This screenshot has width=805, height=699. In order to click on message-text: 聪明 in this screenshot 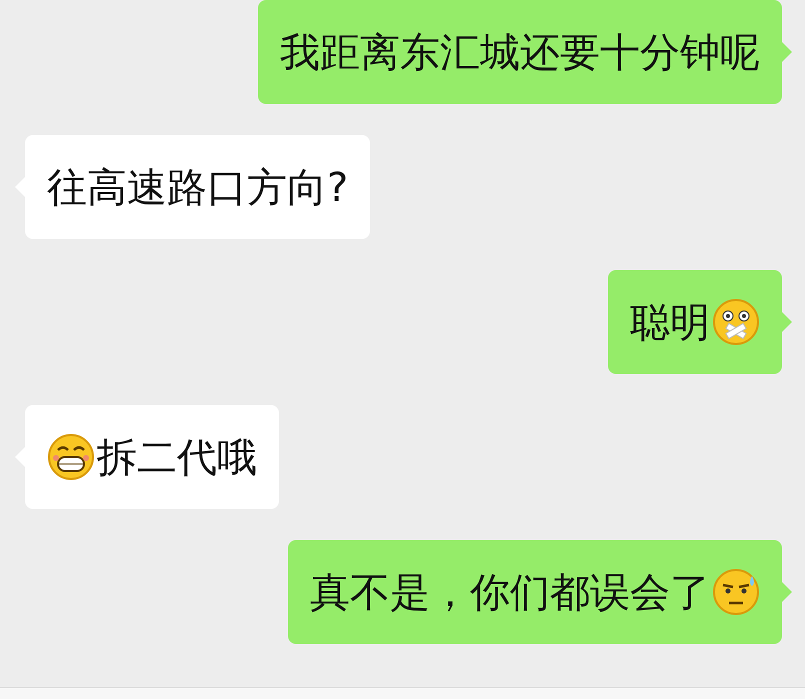, I will do `click(670, 323)`.